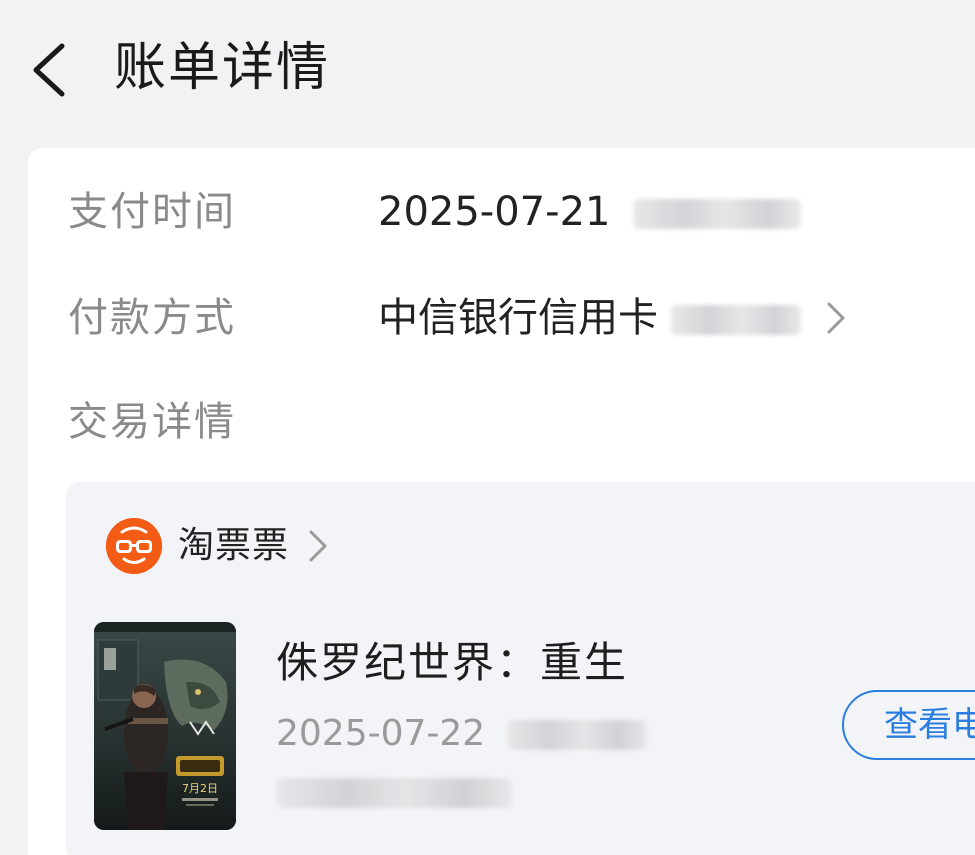 The height and width of the screenshot is (855, 975). What do you see at coordinates (152, 318) in the screenshot?
I see `pay-method-label: 付款方式` at bounding box center [152, 318].